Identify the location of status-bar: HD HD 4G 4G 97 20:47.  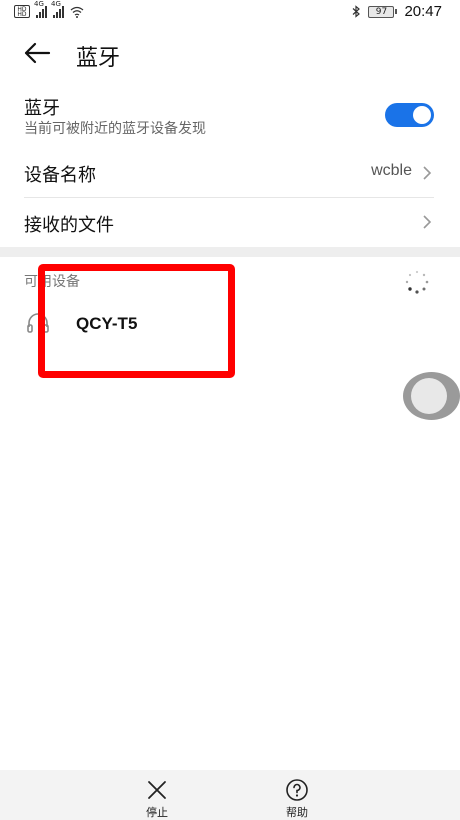
(230, 12).